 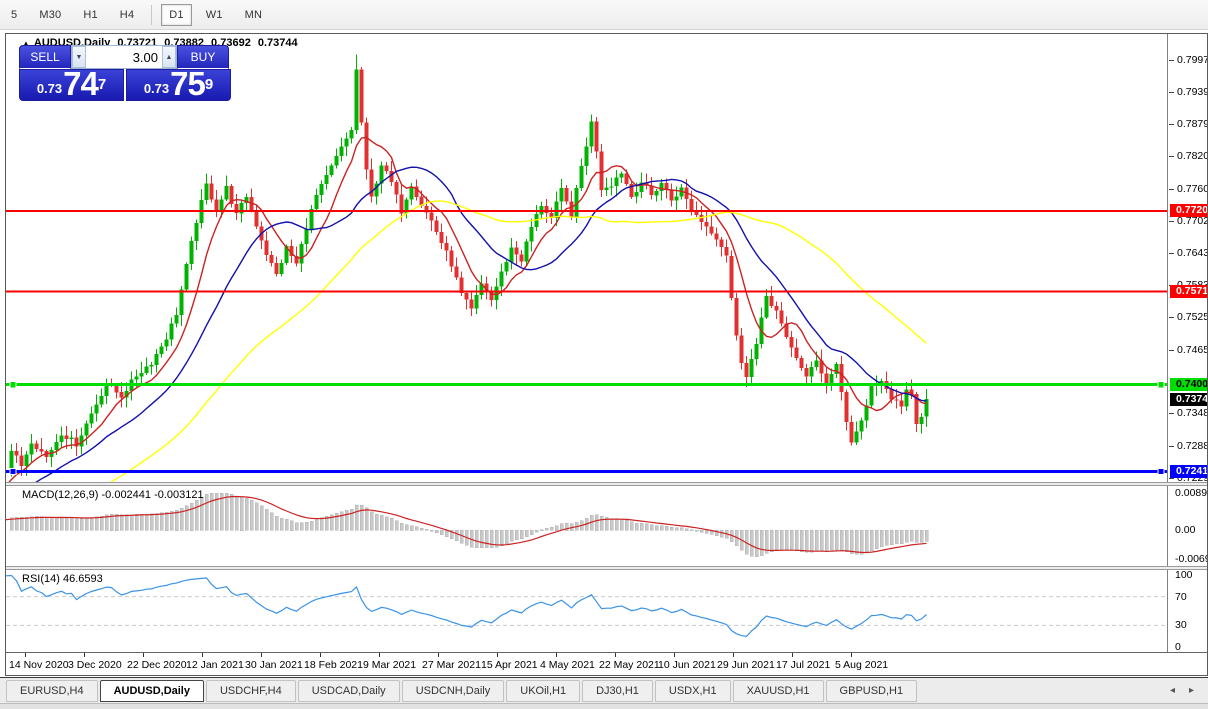 What do you see at coordinates (1188, 611) in the screenshot?
I see `rsi-axis: 100 70 30 0` at bounding box center [1188, 611].